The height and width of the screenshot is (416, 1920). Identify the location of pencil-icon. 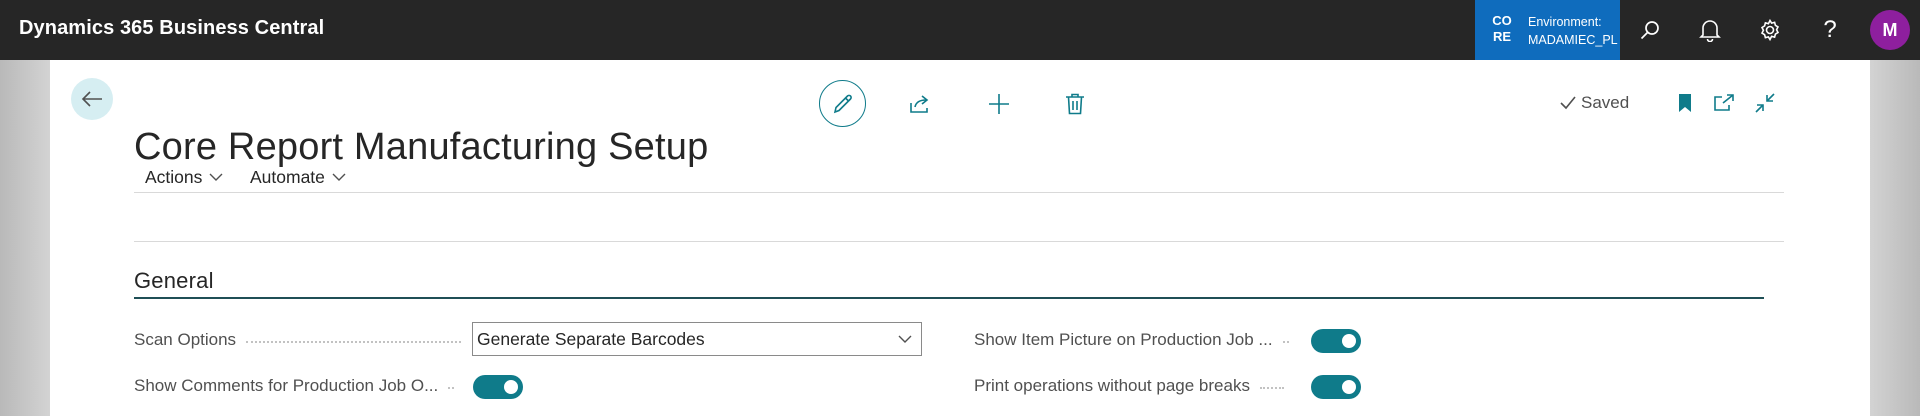
(842, 103).